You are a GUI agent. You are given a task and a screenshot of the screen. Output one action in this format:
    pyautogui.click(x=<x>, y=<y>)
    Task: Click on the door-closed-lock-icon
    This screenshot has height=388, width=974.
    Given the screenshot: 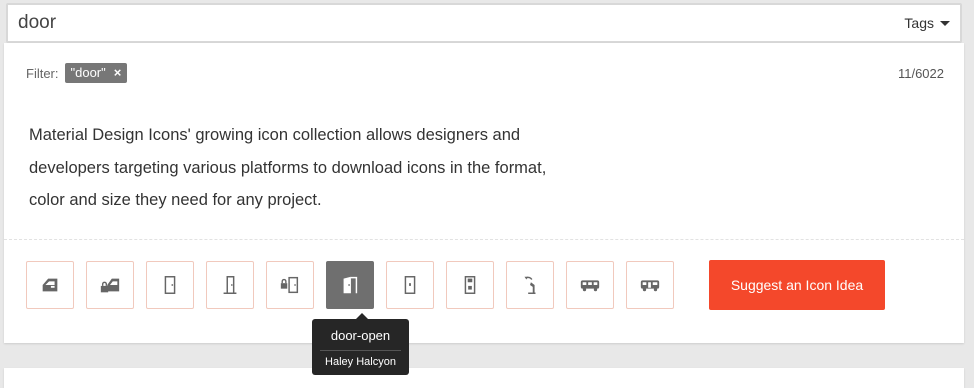 What is the action you would take?
    pyautogui.click(x=289, y=285)
    